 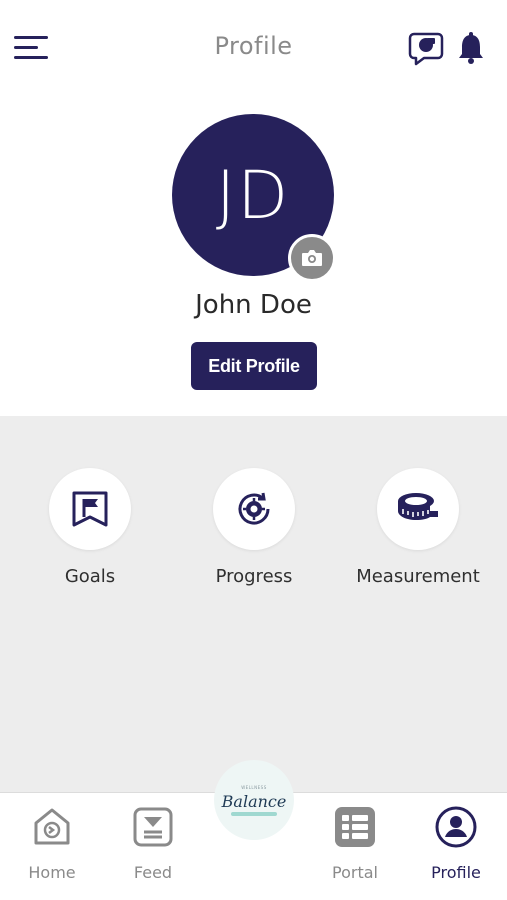 I want to click on goals-button: Goals, so click(x=90, y=527).